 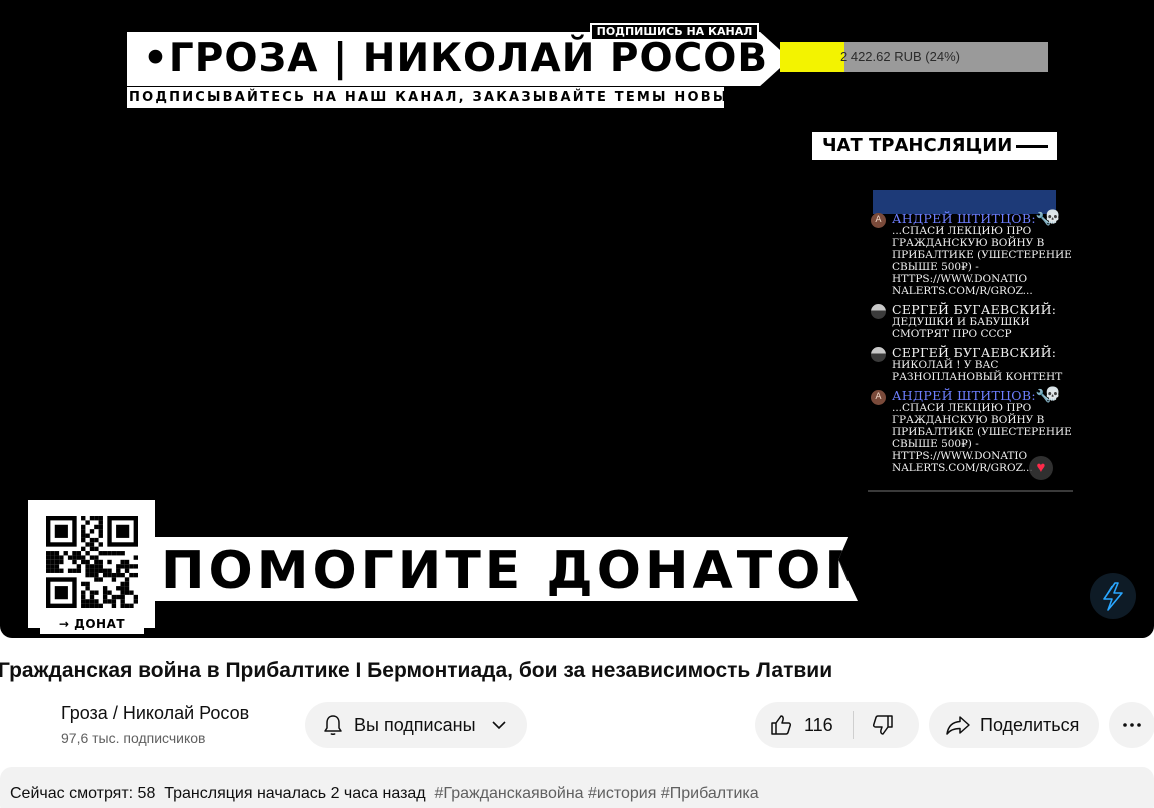 I want to click on more-actions-button, so click(x=1131, y=725).